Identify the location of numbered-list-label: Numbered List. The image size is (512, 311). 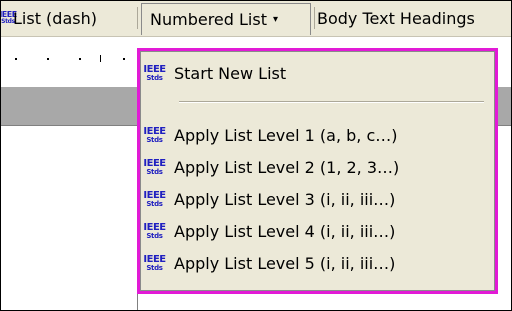
(208, 19).